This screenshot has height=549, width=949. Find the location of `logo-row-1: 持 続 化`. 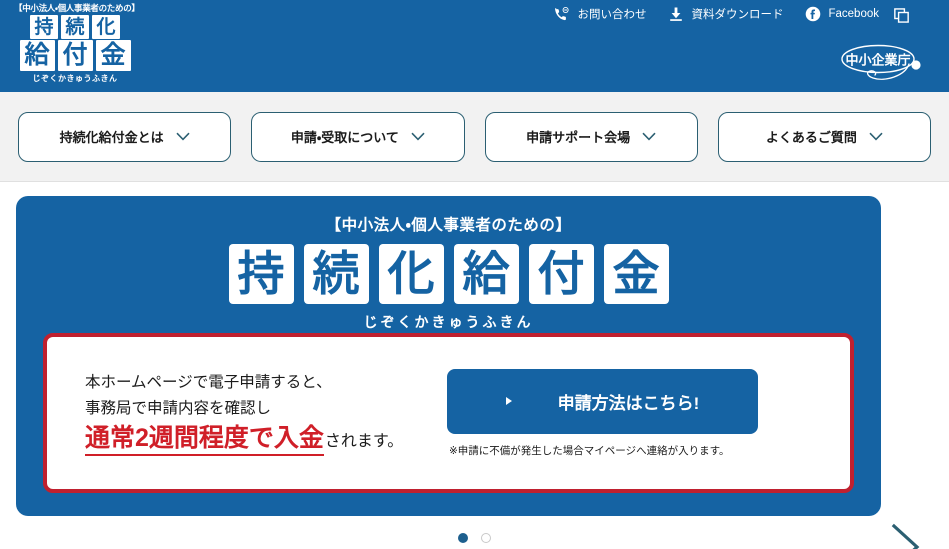

logo-row-1: 持 続 化 is located at coordinates (75, 27).